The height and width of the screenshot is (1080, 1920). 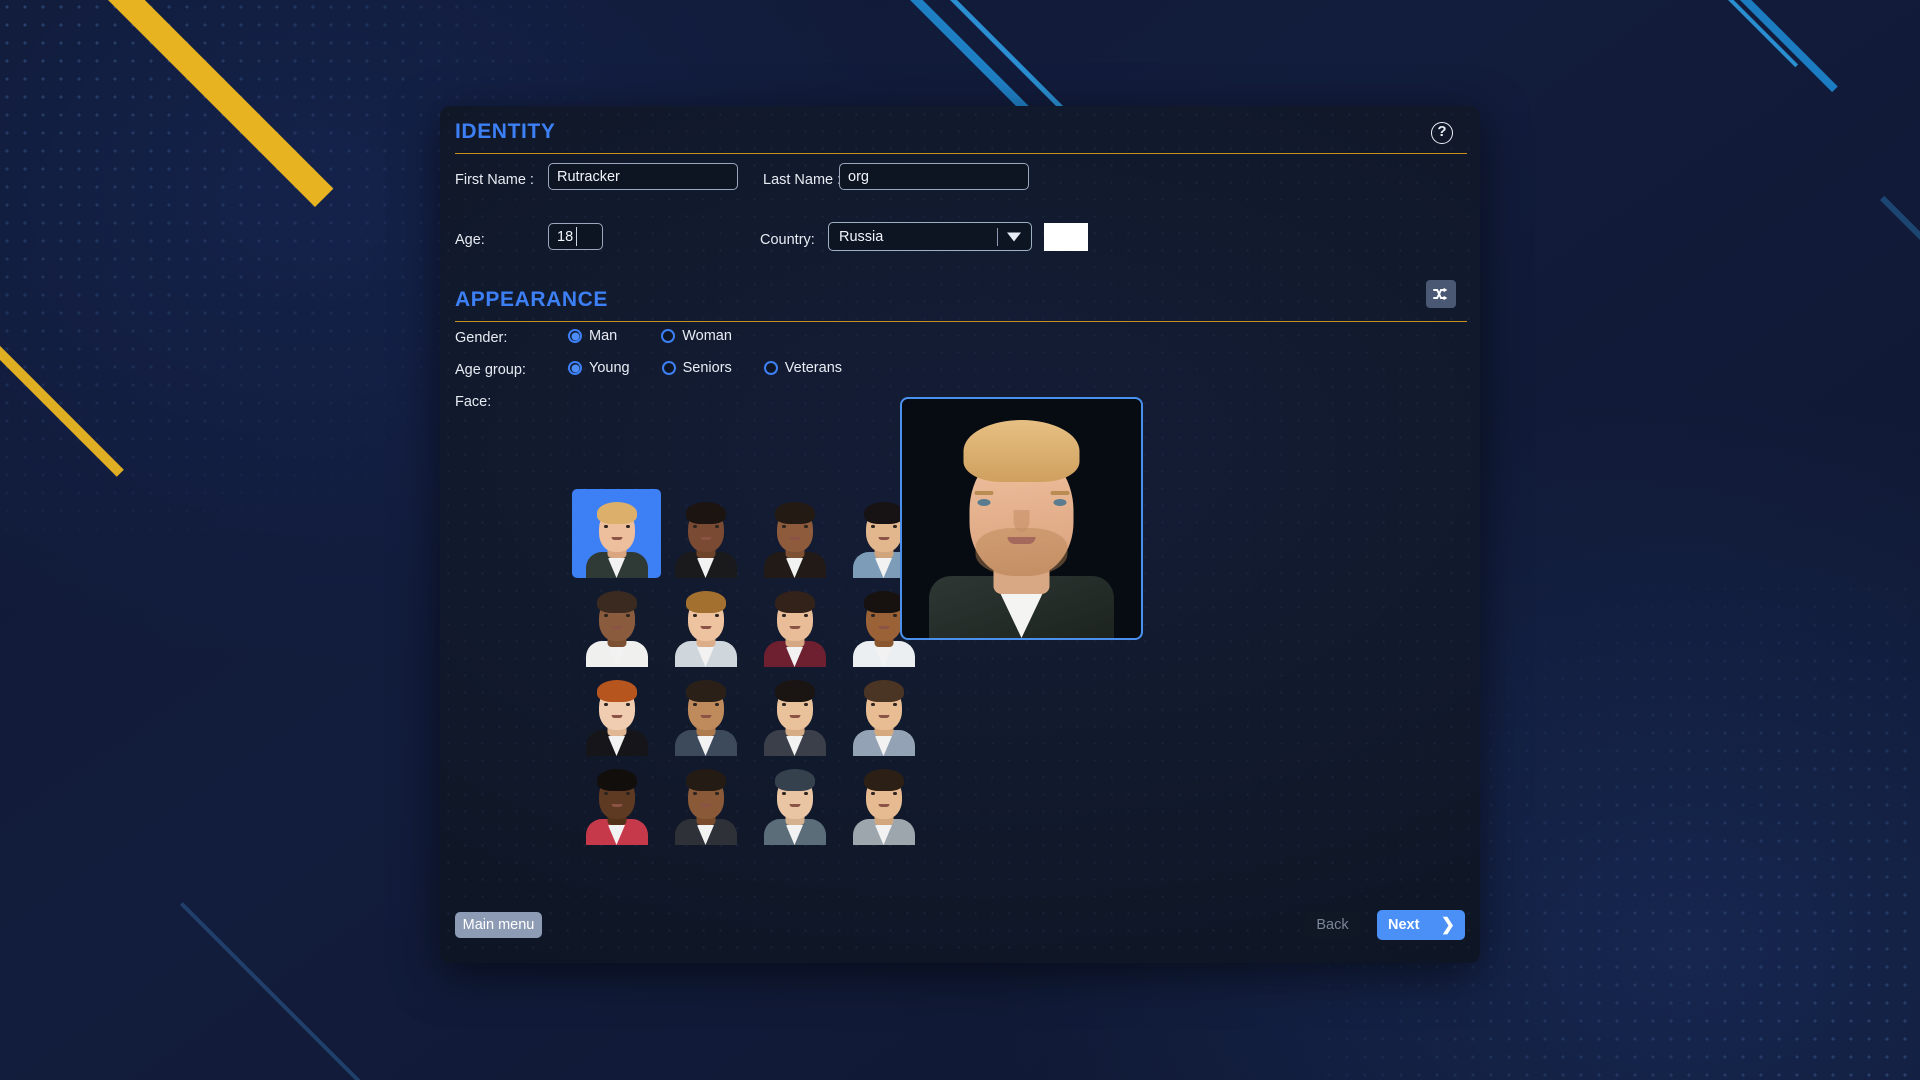 I want to click on age-group-option-young: Young, so click(x=599, y=368).